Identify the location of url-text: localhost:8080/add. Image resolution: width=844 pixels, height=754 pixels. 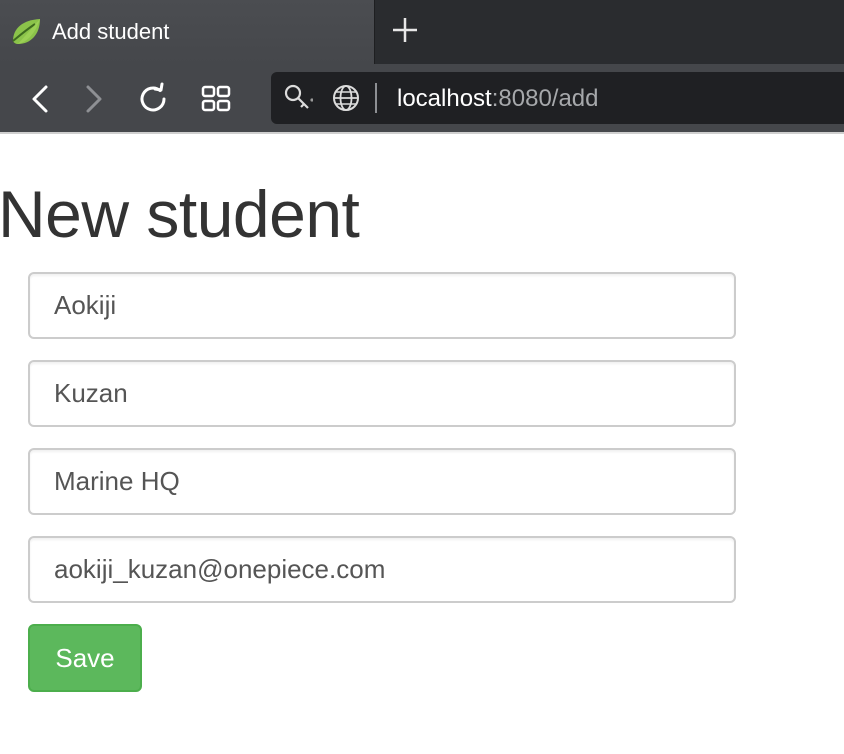
(498, 99).